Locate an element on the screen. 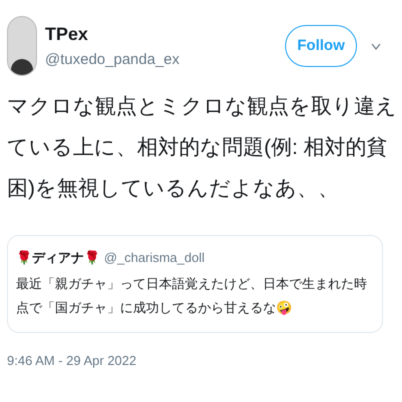 The height and width of the screenshot is (402, 402). quoted-author-name: 🌹ディアナ🌹 is located at coordinates (58, 258).